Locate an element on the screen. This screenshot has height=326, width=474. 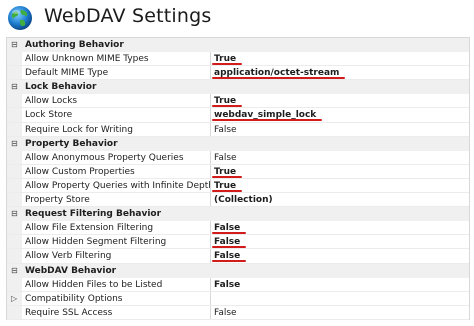
property-name: Lock Store is located at coordinates (118, 115).